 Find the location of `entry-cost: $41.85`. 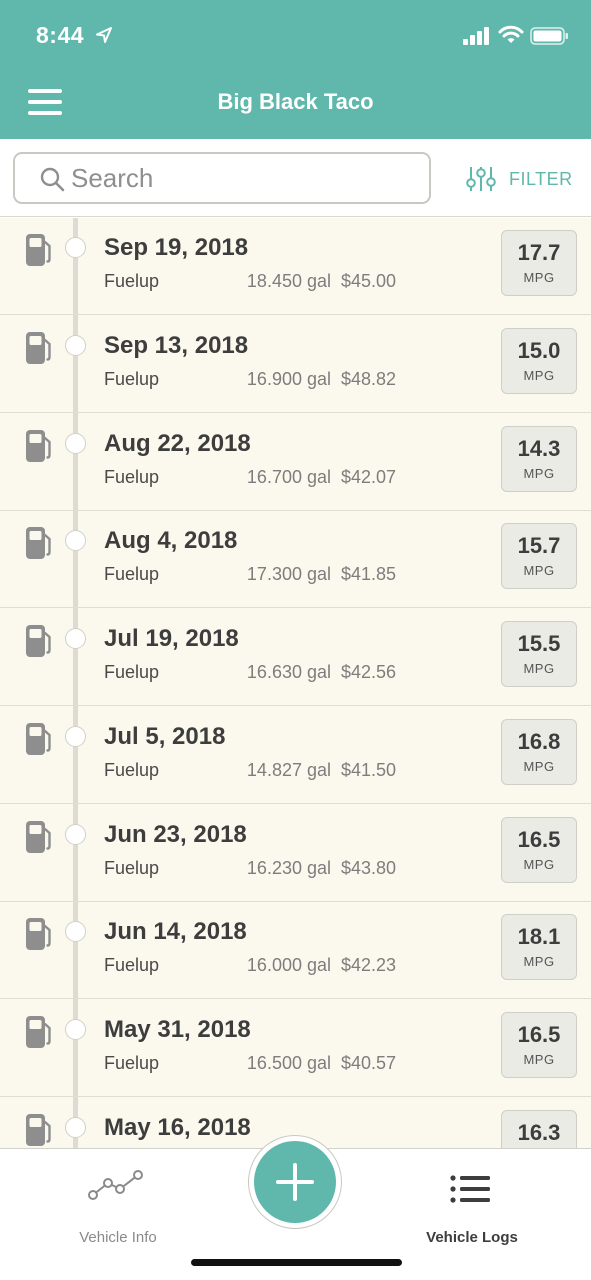

entry-cost: $41.85 is located at coordinates (369, 574).